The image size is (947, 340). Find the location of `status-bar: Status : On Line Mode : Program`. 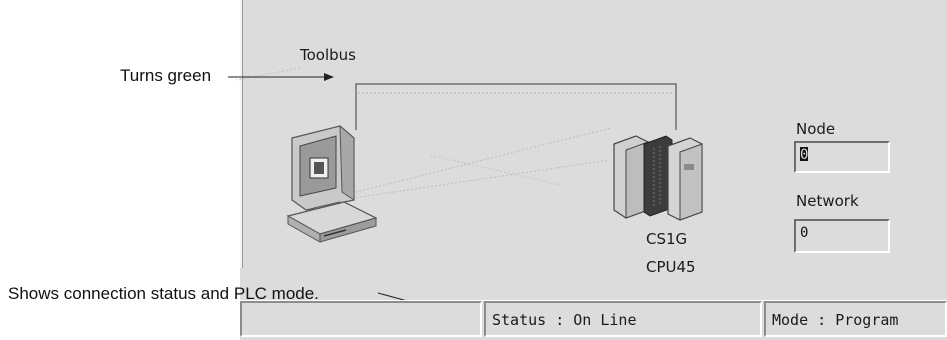

status-bar: Status : On Line Mode : Program is located at coordinates (593, 320).